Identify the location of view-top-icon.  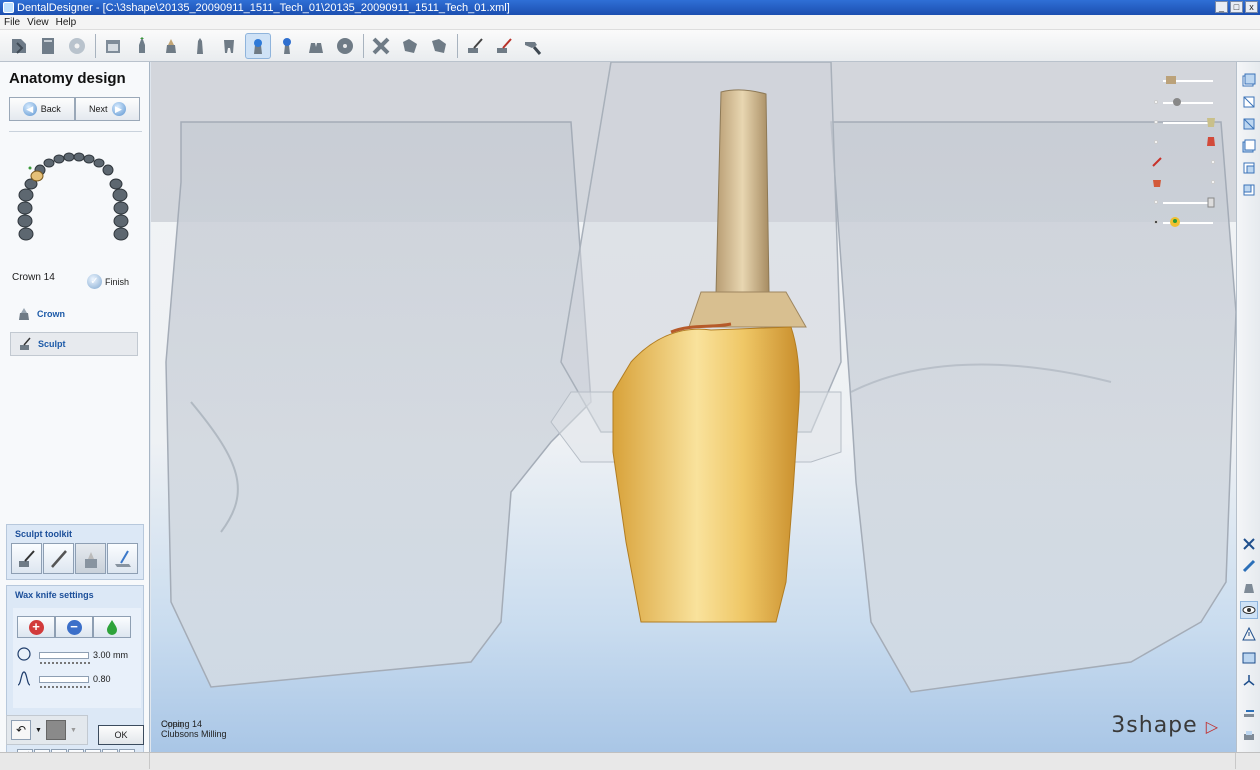
(1249, 168).